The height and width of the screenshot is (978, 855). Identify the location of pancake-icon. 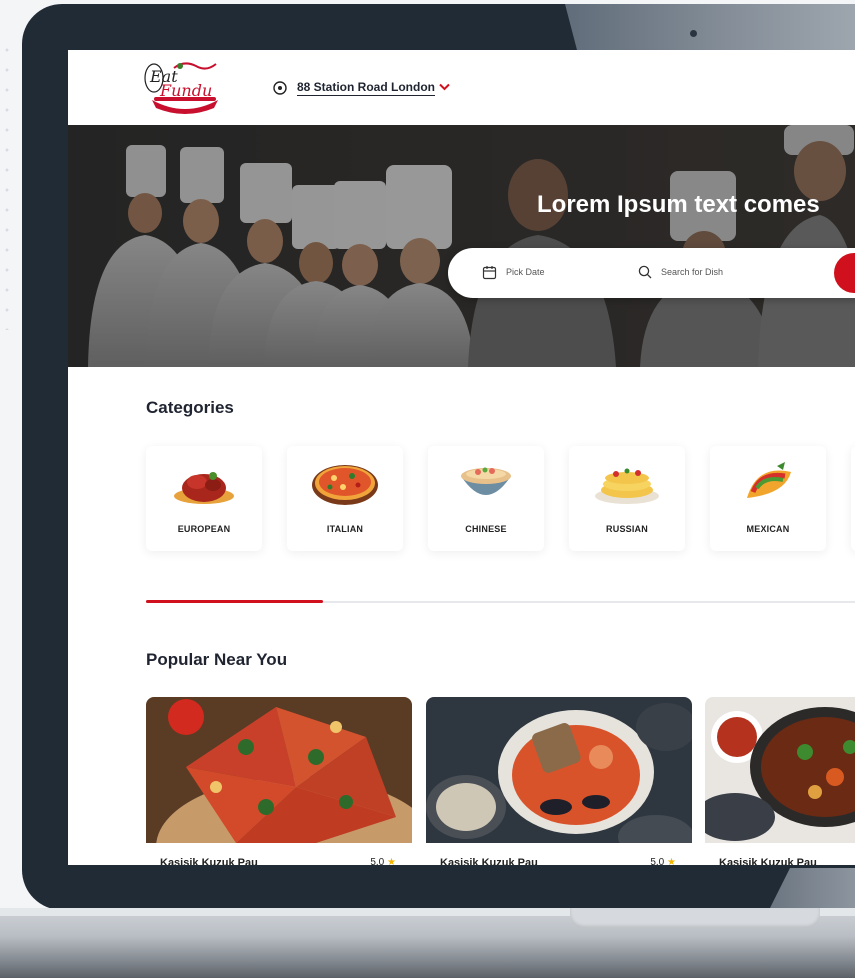
(627, 486).